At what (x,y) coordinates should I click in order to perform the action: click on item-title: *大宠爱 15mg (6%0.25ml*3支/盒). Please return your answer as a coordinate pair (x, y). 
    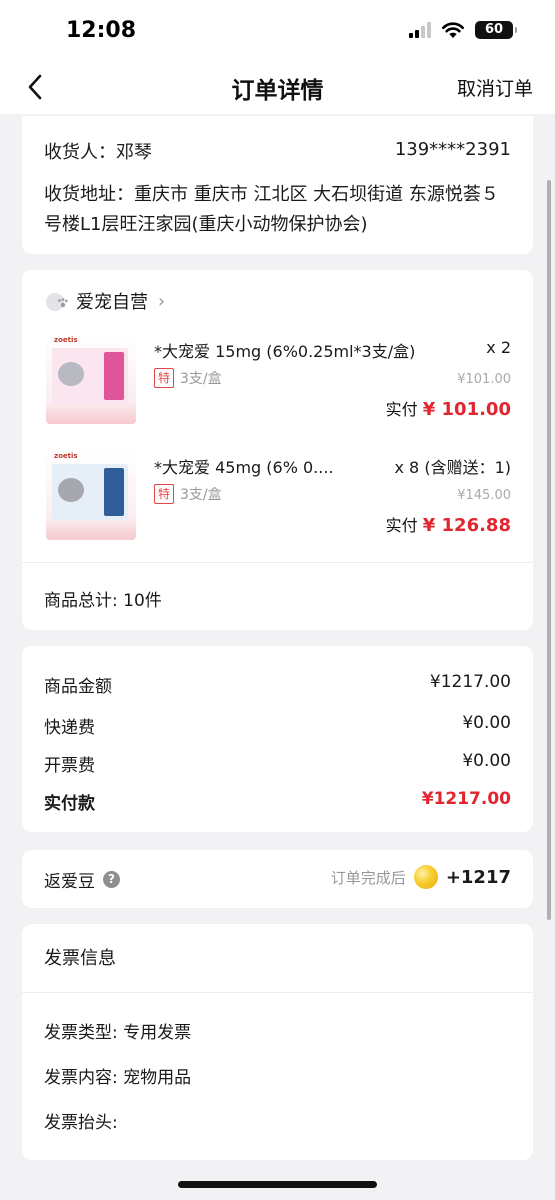
    Looking at the image, I should click on (285, 351).